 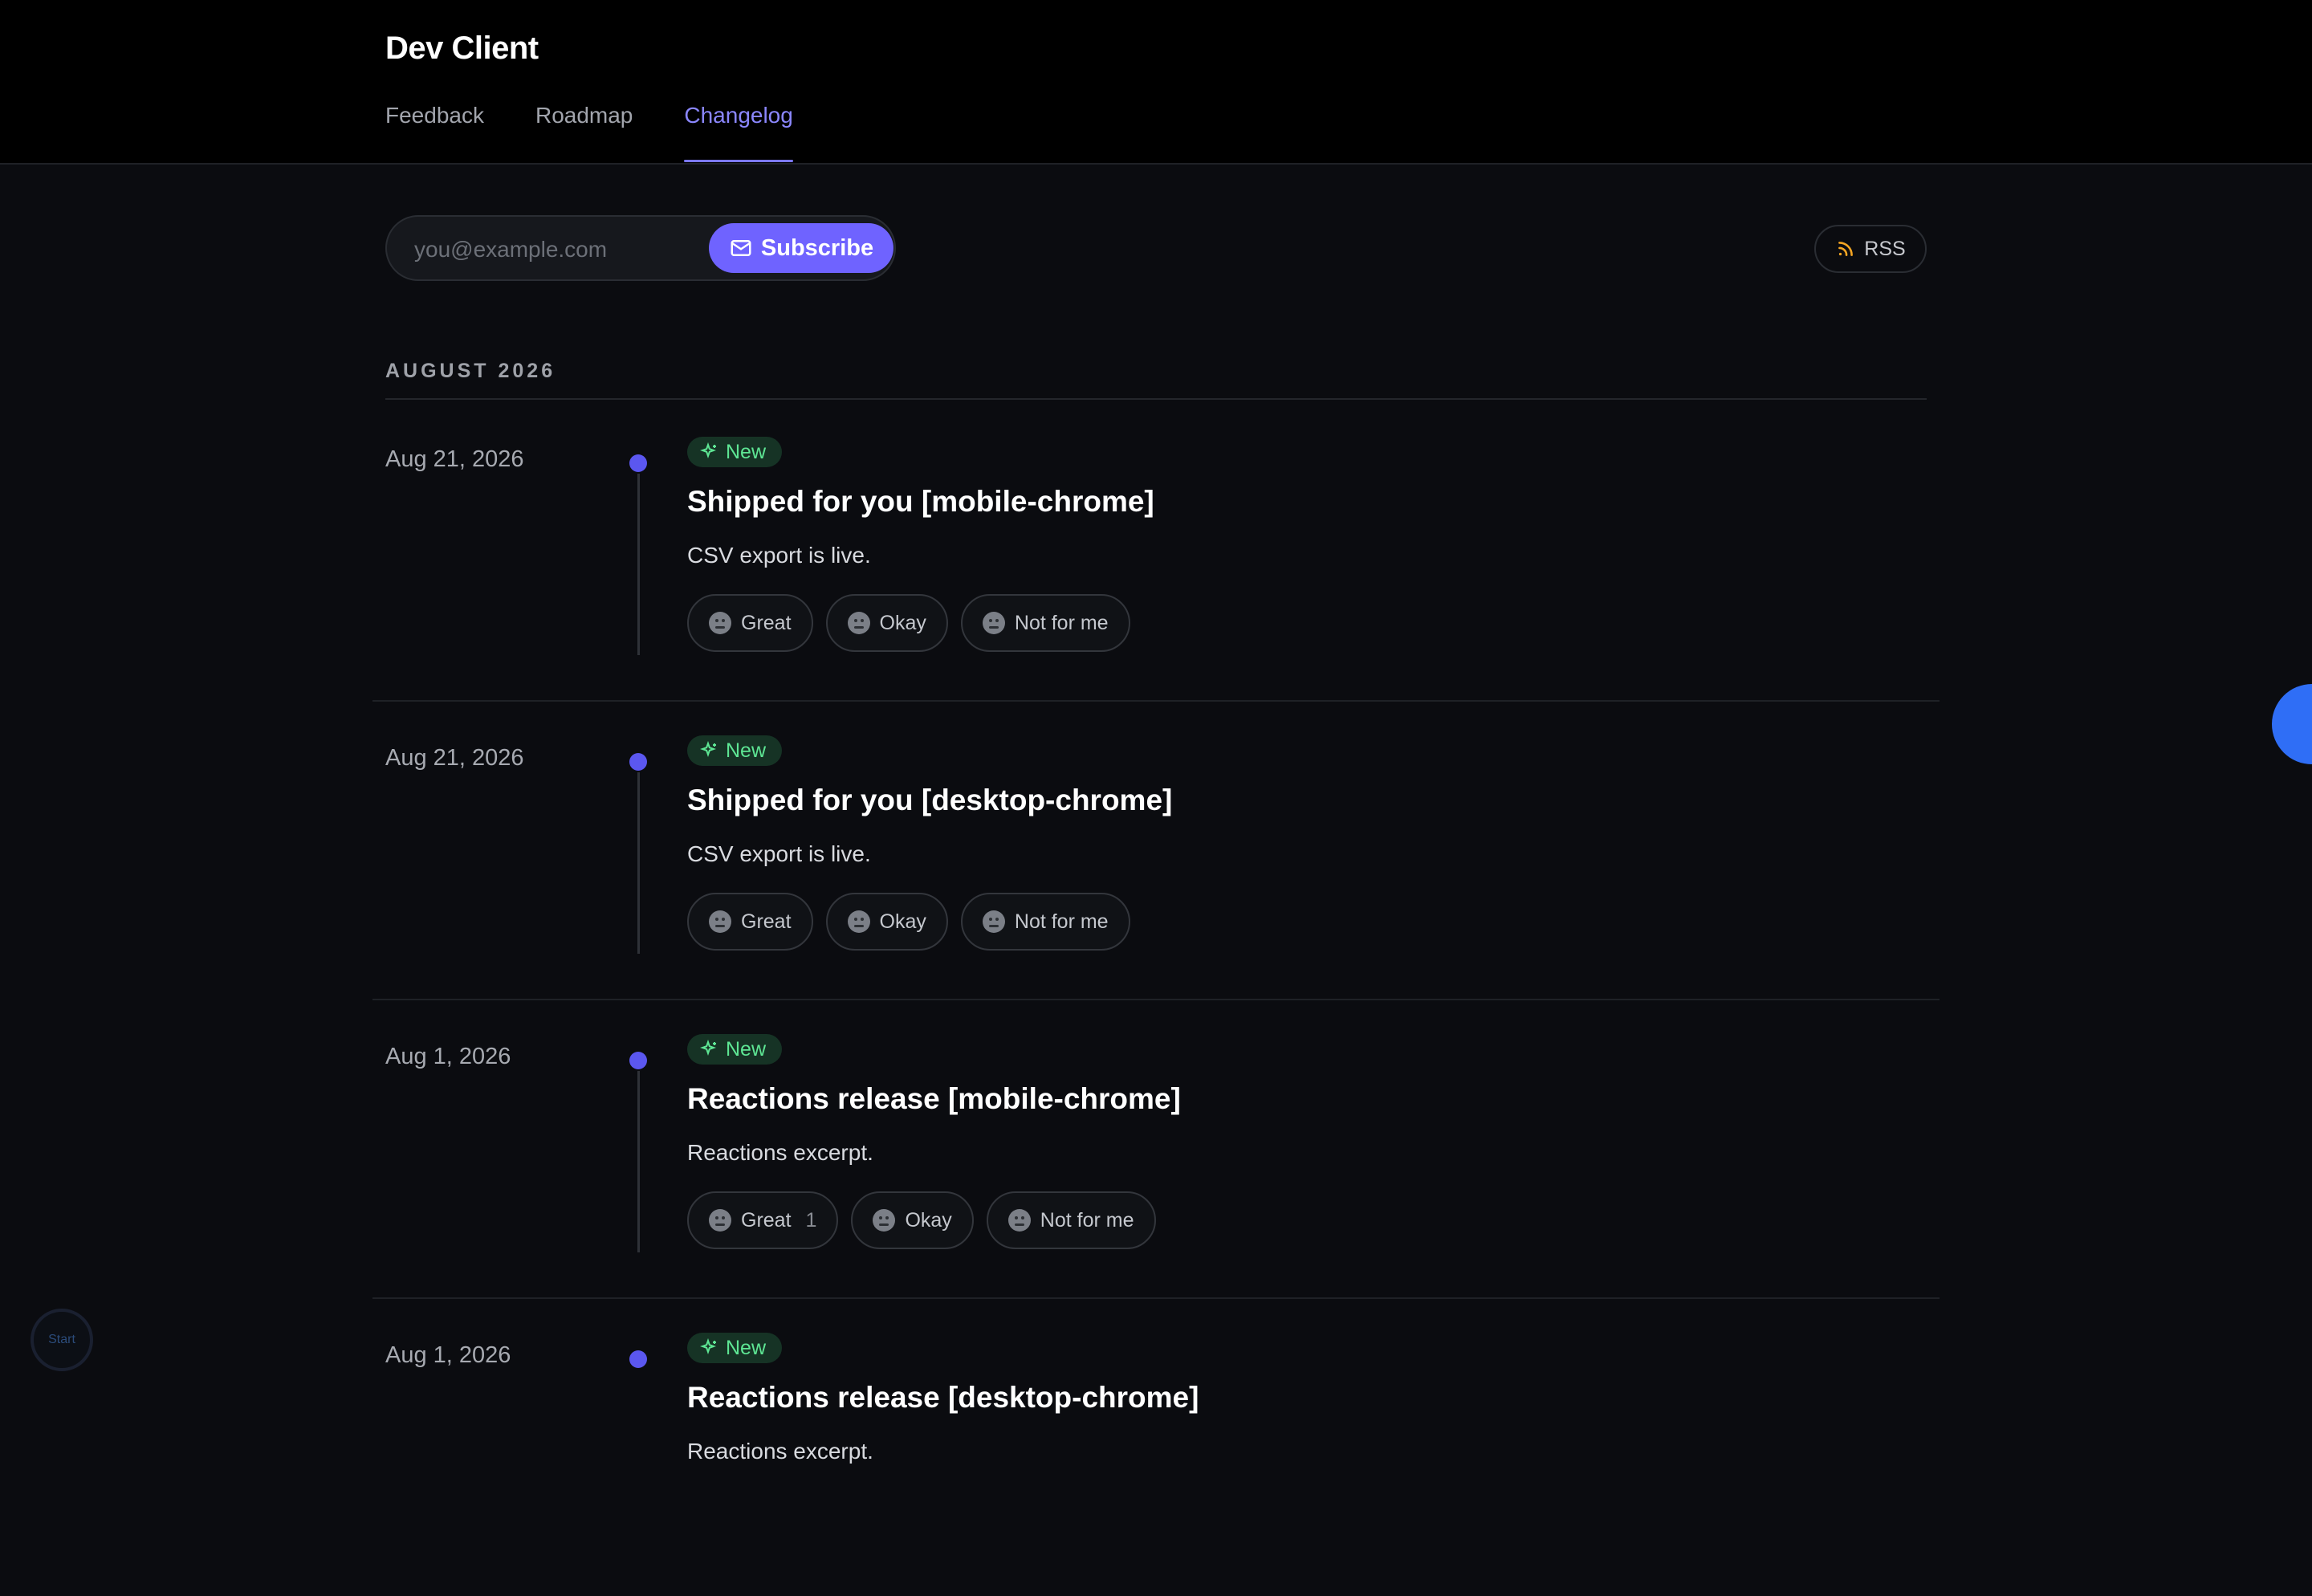 I want to click on entry-title: Shipped for you [mobile-chrome], so click(x=920, y=502).